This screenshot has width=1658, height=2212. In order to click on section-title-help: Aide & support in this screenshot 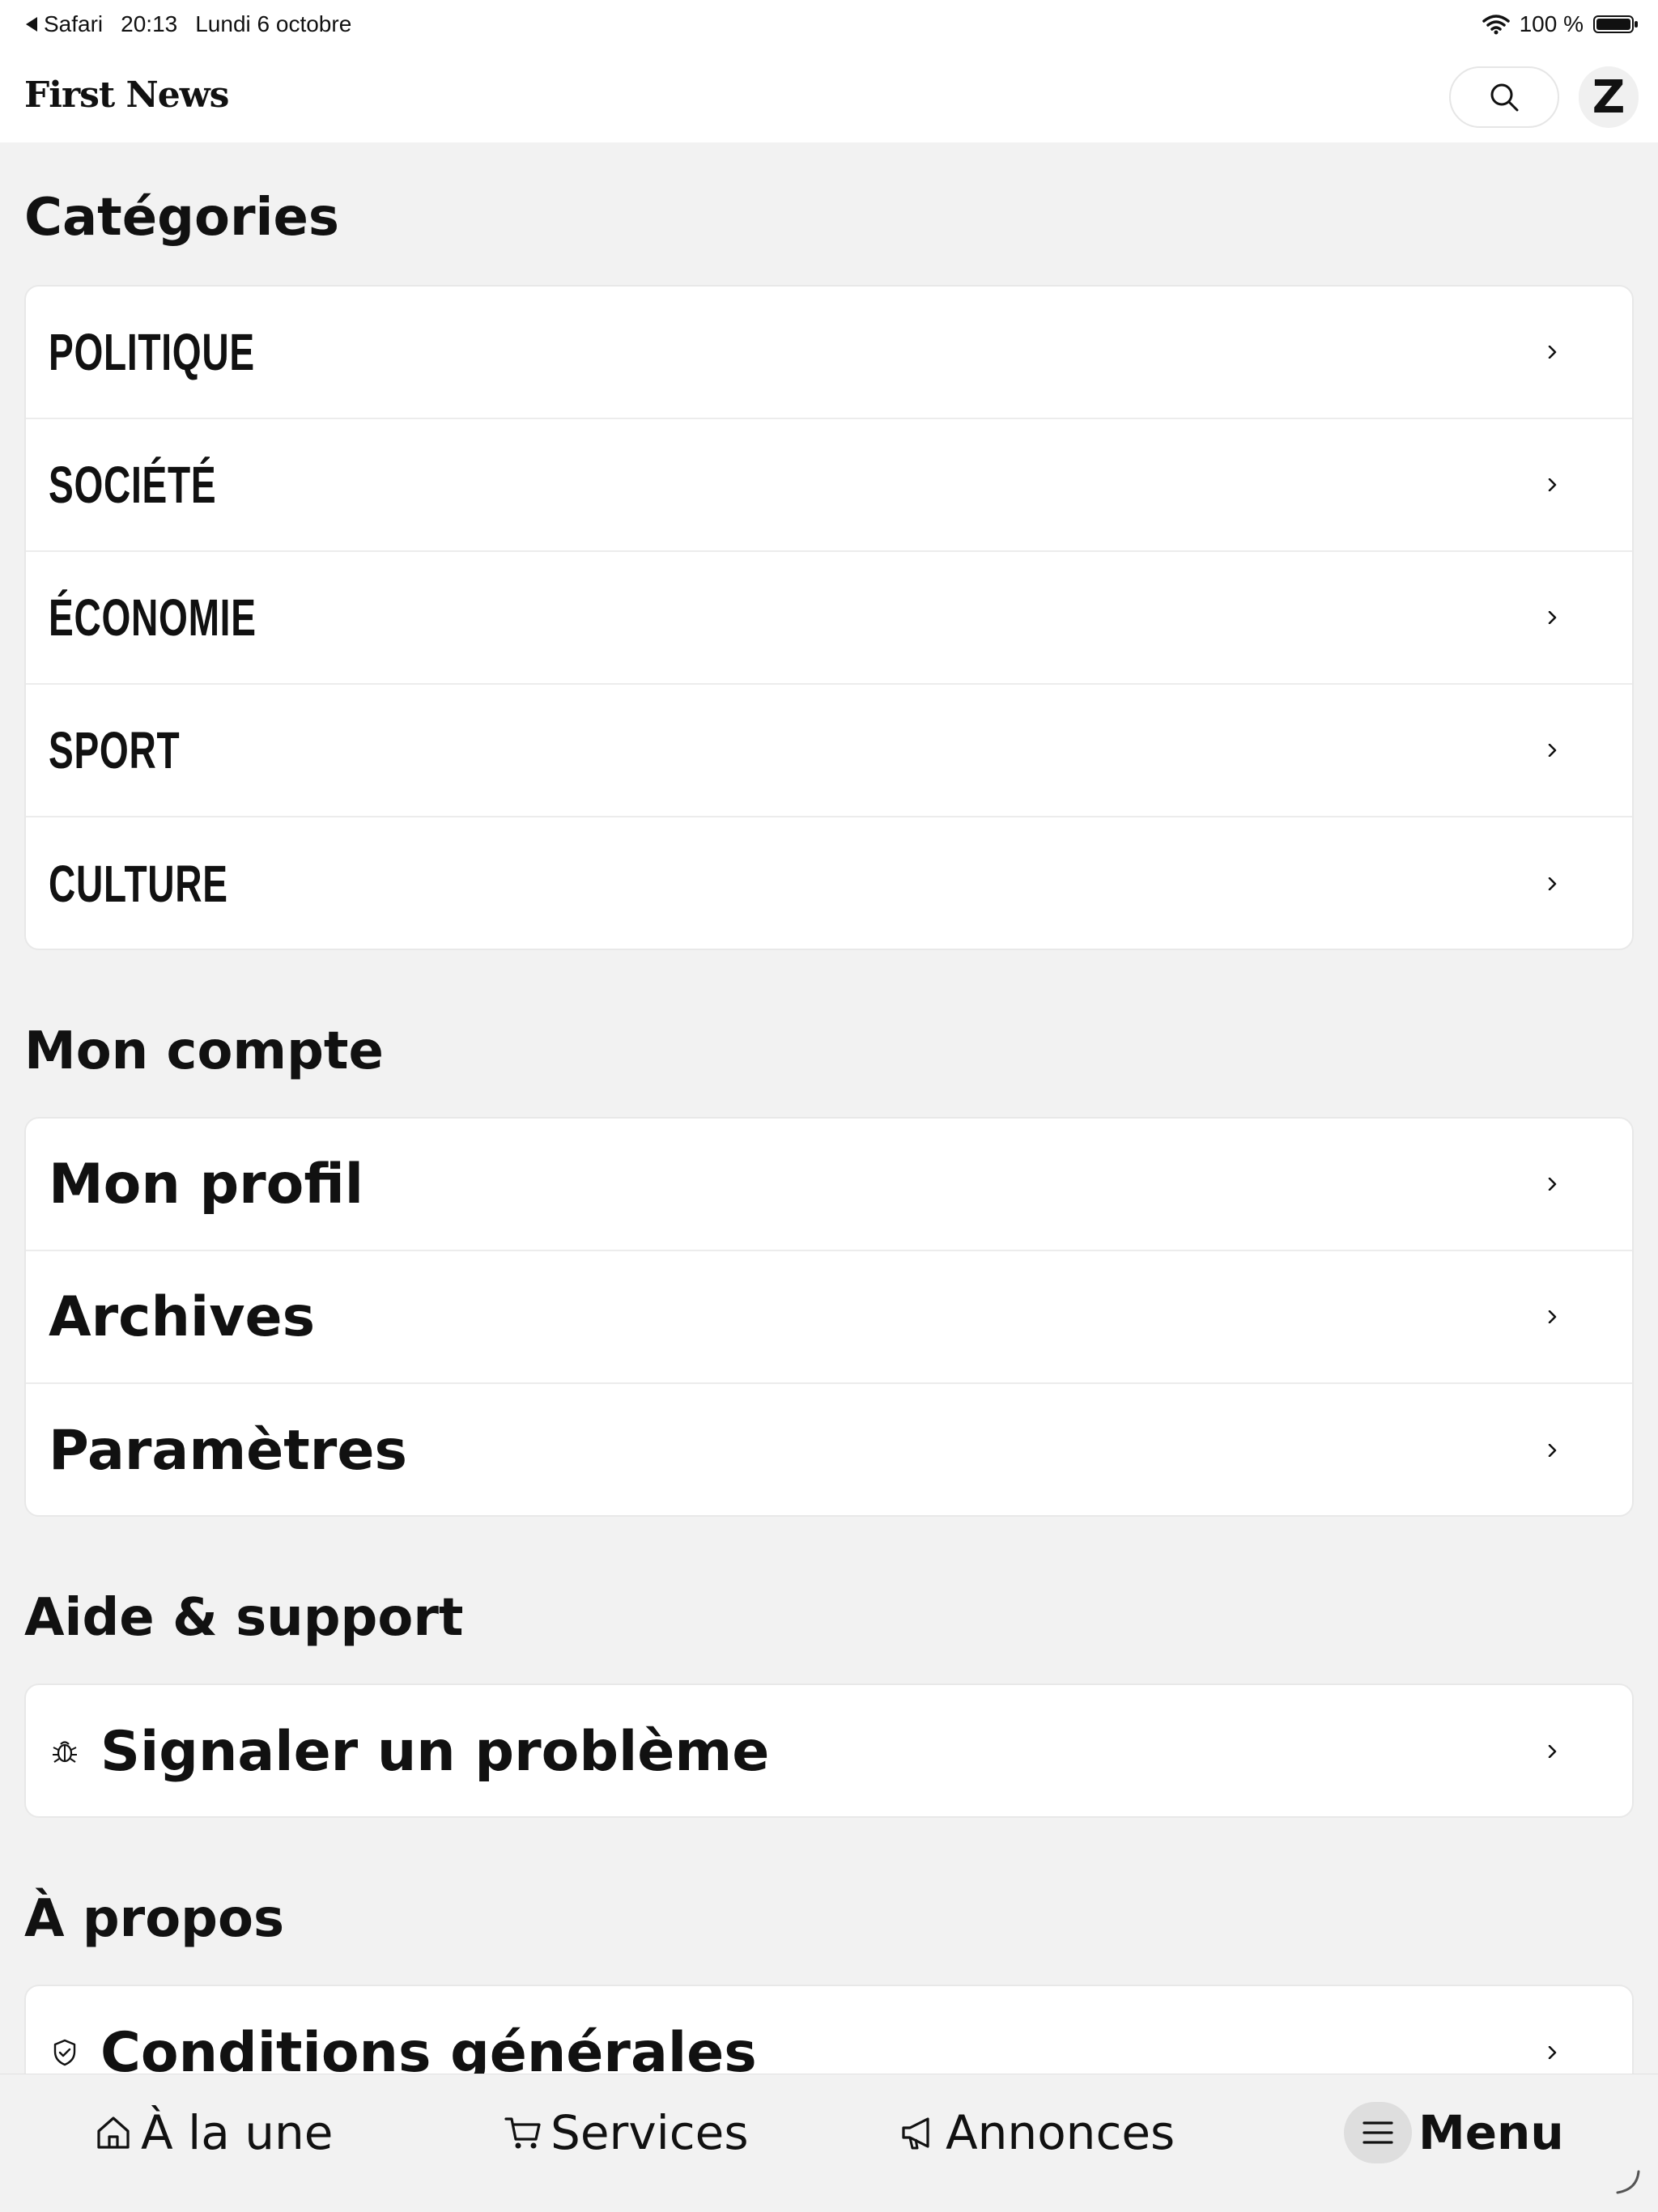, I will do `click(244, 1618)`.